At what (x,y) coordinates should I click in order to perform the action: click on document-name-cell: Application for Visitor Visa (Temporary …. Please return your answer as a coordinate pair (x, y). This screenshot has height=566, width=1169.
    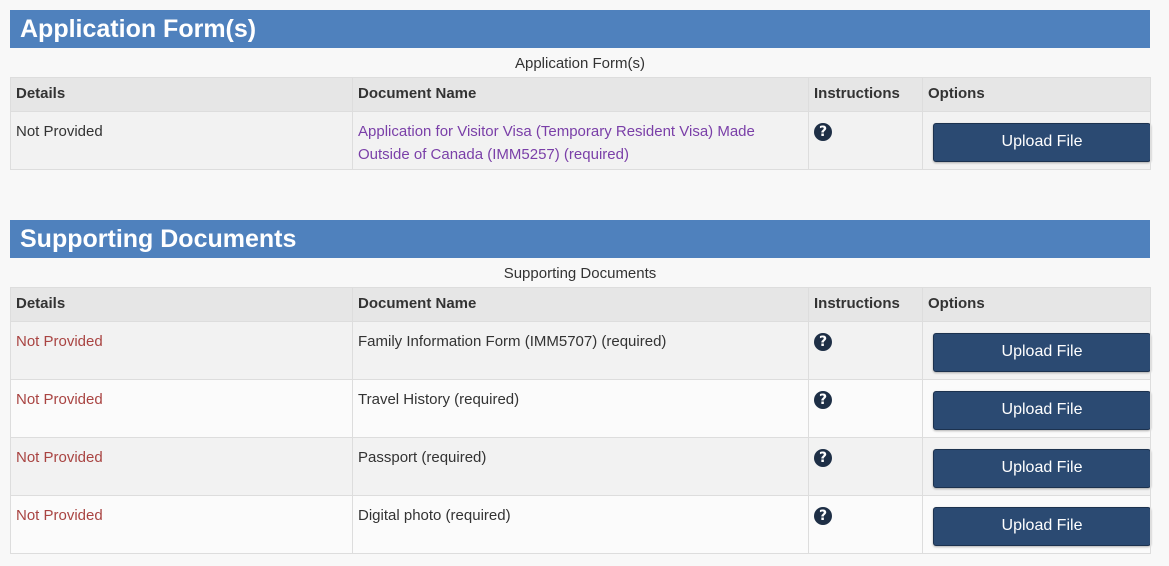
    Looking at the image, I should click on (580, 140).